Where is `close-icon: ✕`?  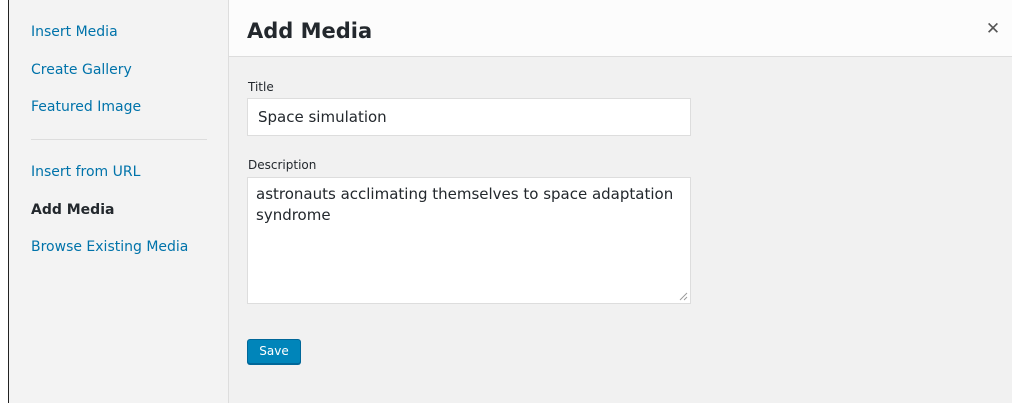 close-icon: ✕ is located at coordinates (993, 29).